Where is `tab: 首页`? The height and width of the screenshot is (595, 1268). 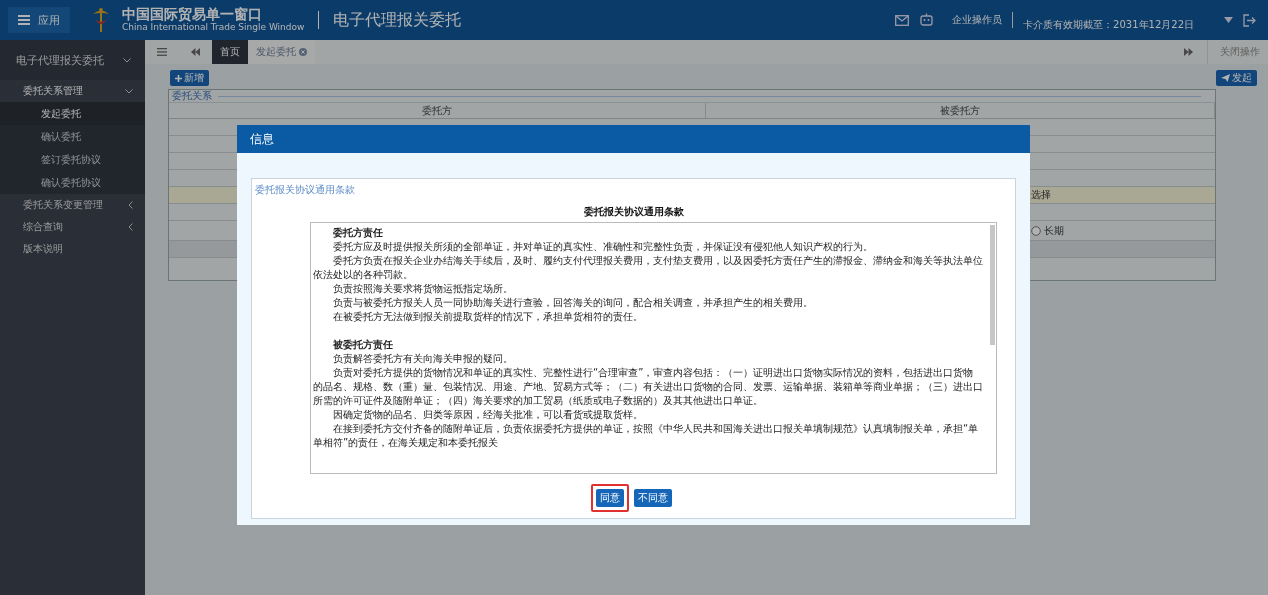 tab: 首页 is located at coordinates (230, 52).